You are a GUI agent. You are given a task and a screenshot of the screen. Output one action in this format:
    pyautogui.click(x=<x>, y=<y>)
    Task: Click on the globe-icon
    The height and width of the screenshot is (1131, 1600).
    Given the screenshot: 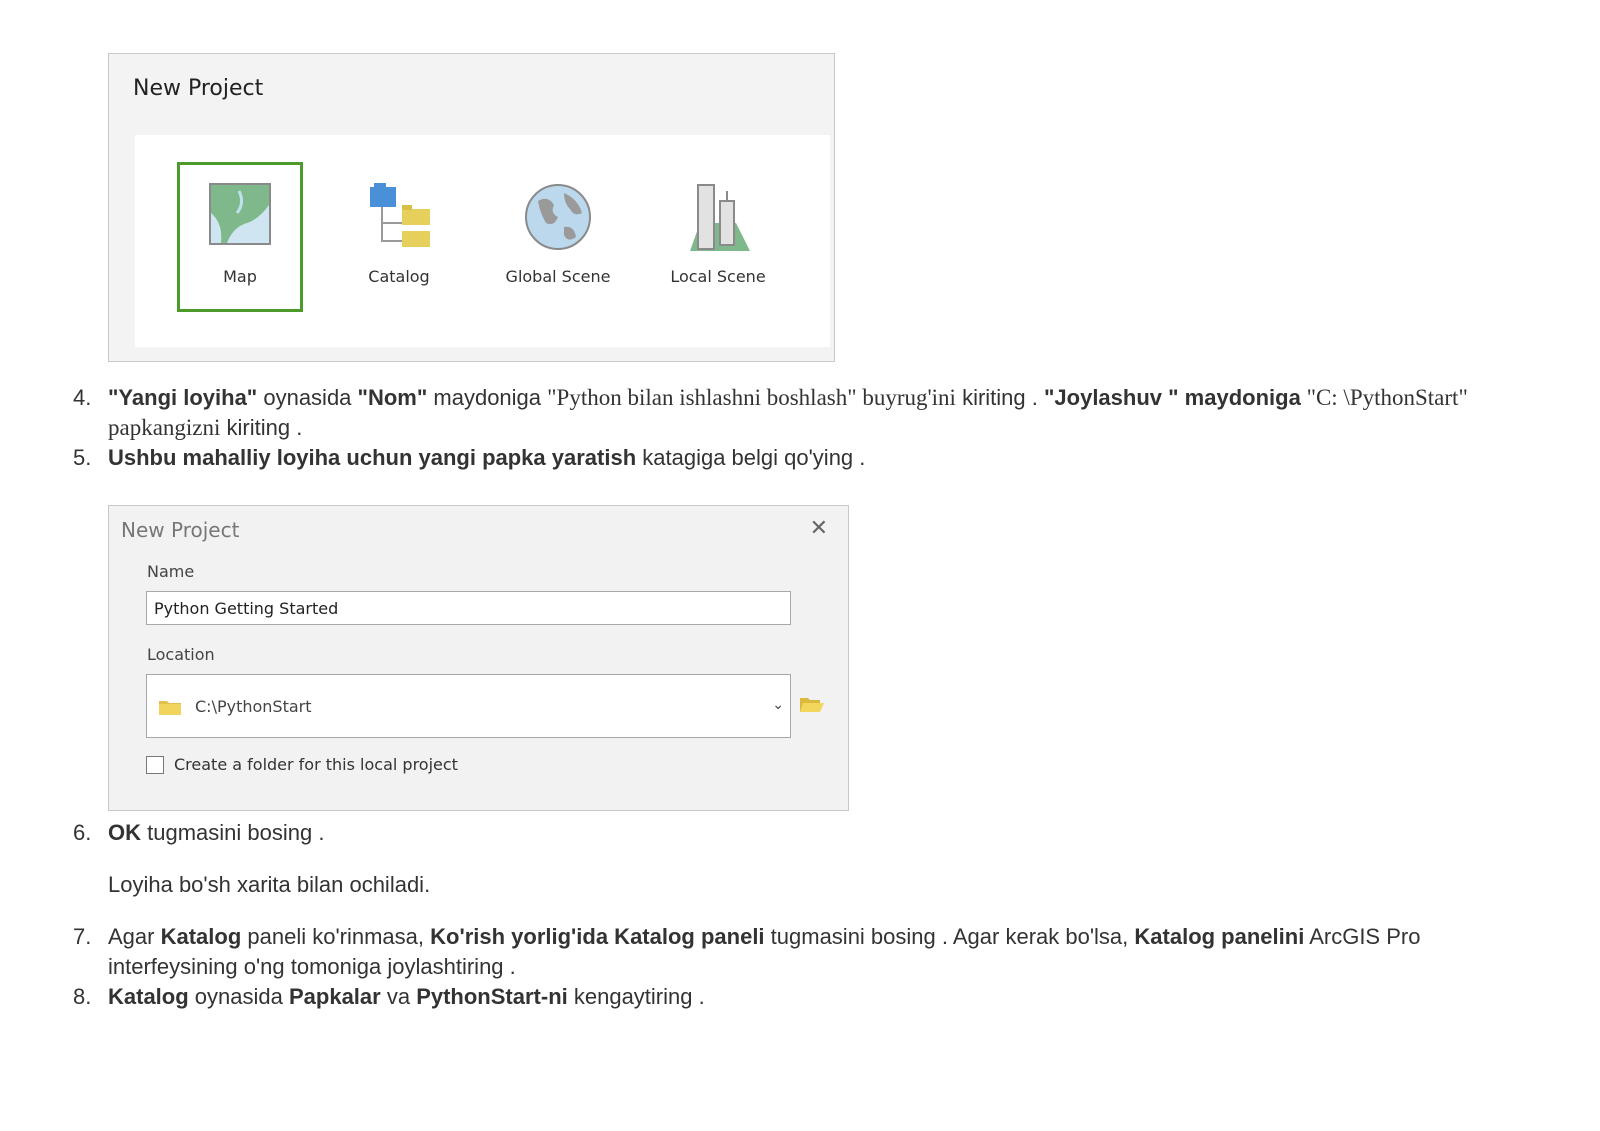 What is the action you would take?
    pyautogui.click(x=558, y=219)
    